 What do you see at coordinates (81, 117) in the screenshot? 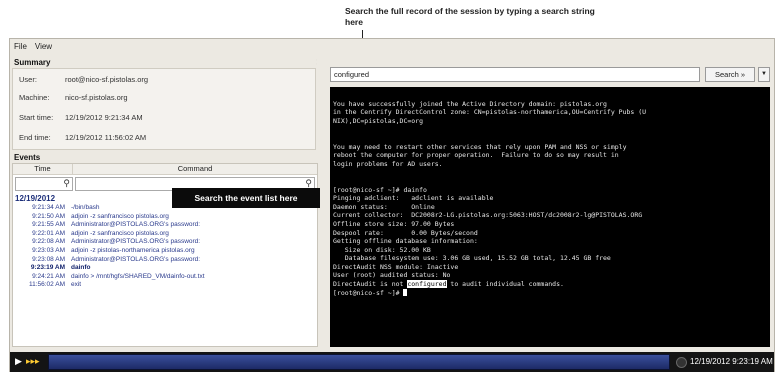
I see `summary-start-time: Start time: 12/19/2012 9:21:34 AM` at bounding box center [81, 117].